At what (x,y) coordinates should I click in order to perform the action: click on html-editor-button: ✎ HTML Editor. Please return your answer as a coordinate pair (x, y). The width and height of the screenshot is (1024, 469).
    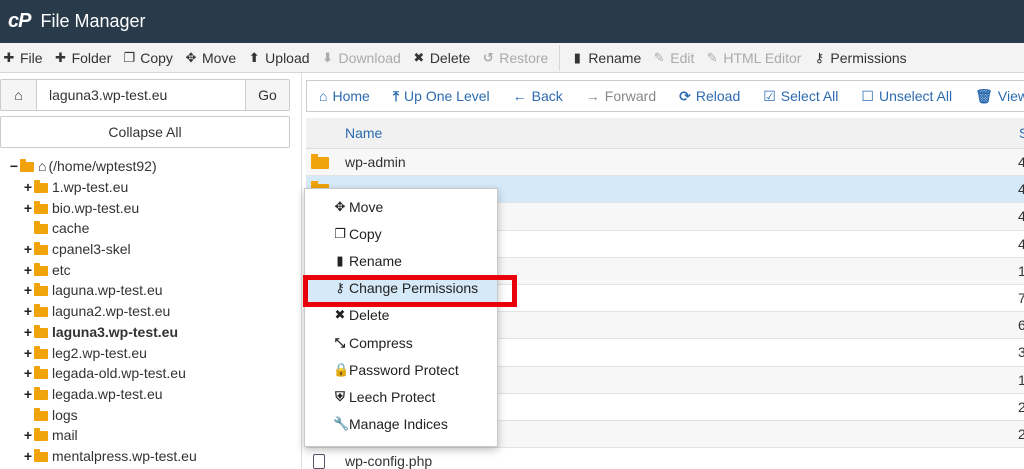
    Looking at the image, I should click on (758, 57).